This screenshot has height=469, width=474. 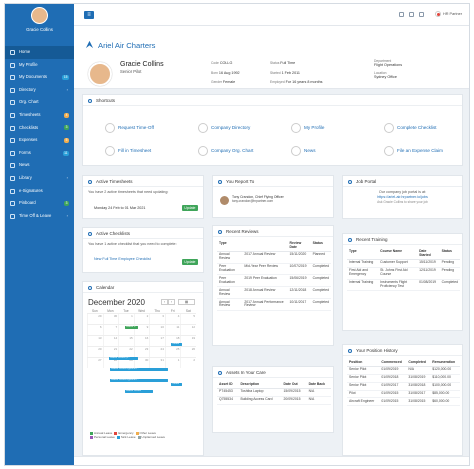 What do you see at coordinates (95, 363) in the screenshot?
I see `calendar-day: 27` at bounding box center [95, 363].